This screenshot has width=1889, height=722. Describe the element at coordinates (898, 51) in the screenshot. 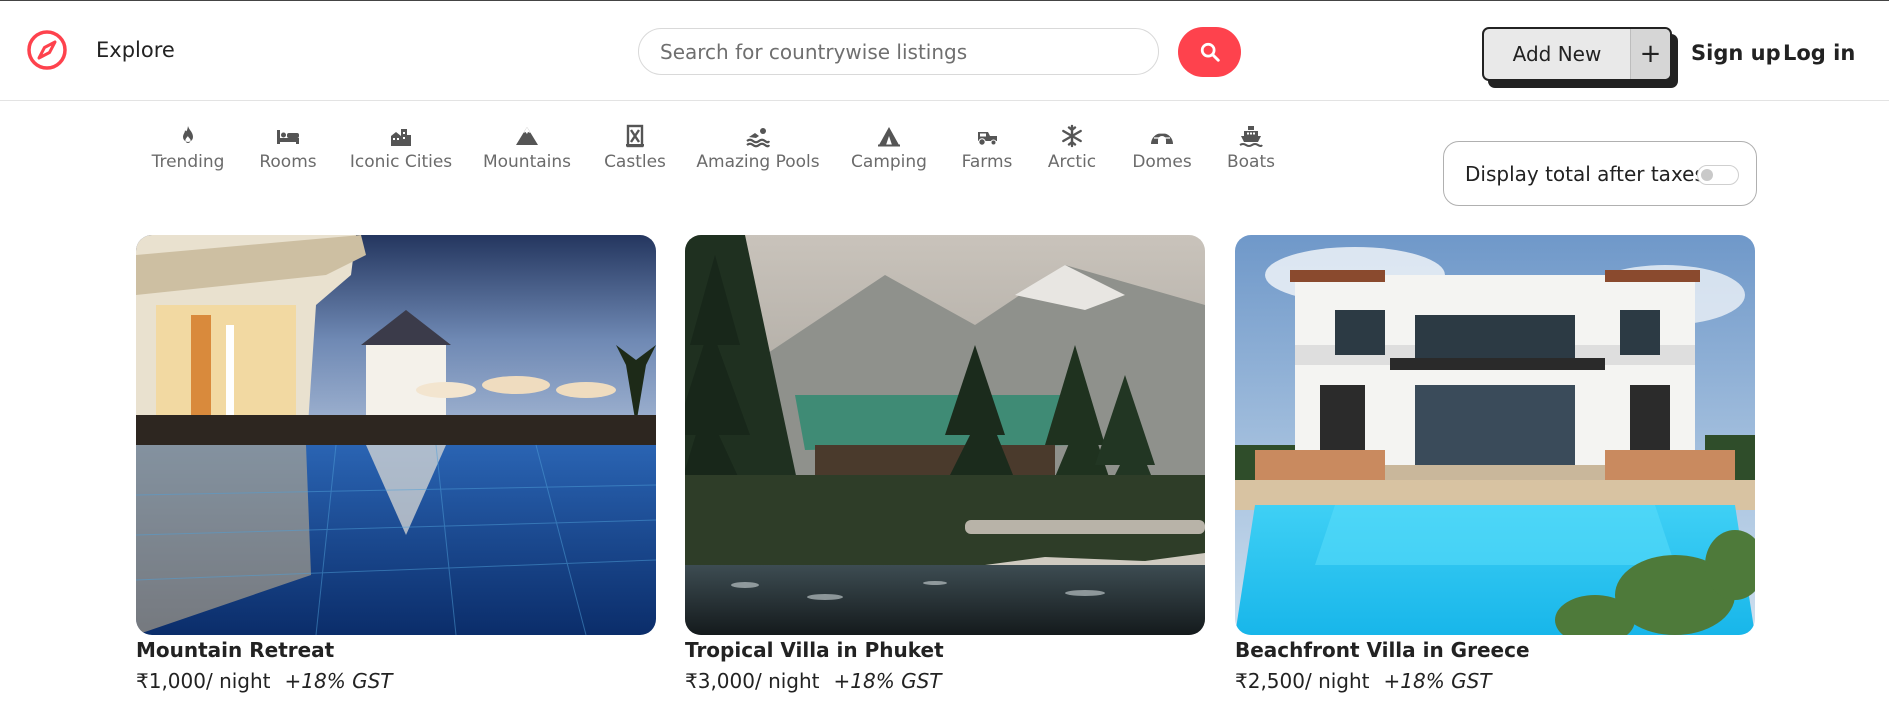

I see `search-input` at that location.